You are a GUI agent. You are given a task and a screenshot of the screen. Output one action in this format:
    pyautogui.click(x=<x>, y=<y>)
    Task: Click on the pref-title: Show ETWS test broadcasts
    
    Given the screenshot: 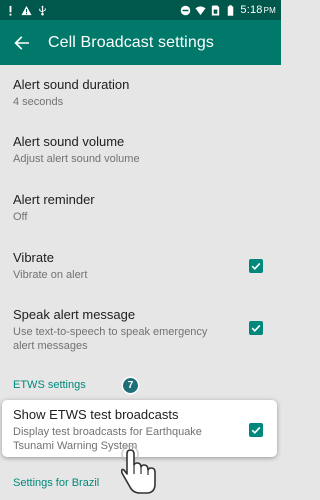 What is the action you would take?
    pyautogui.click(x=96, y=414)
    